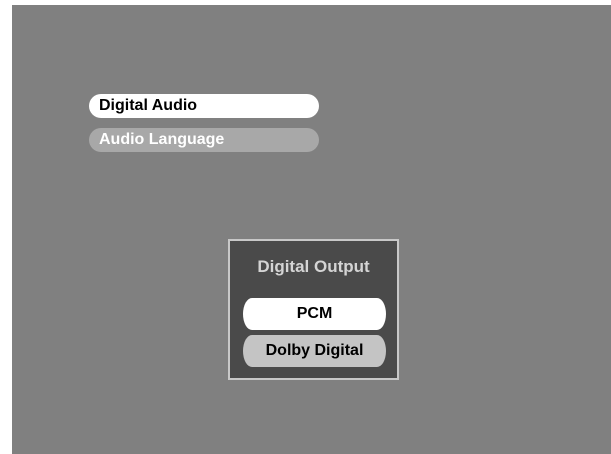  Describe the element at coordinates (204, 106) in the screenshot. I see `menu-item-digital-audio: Digital Audio` at that location.